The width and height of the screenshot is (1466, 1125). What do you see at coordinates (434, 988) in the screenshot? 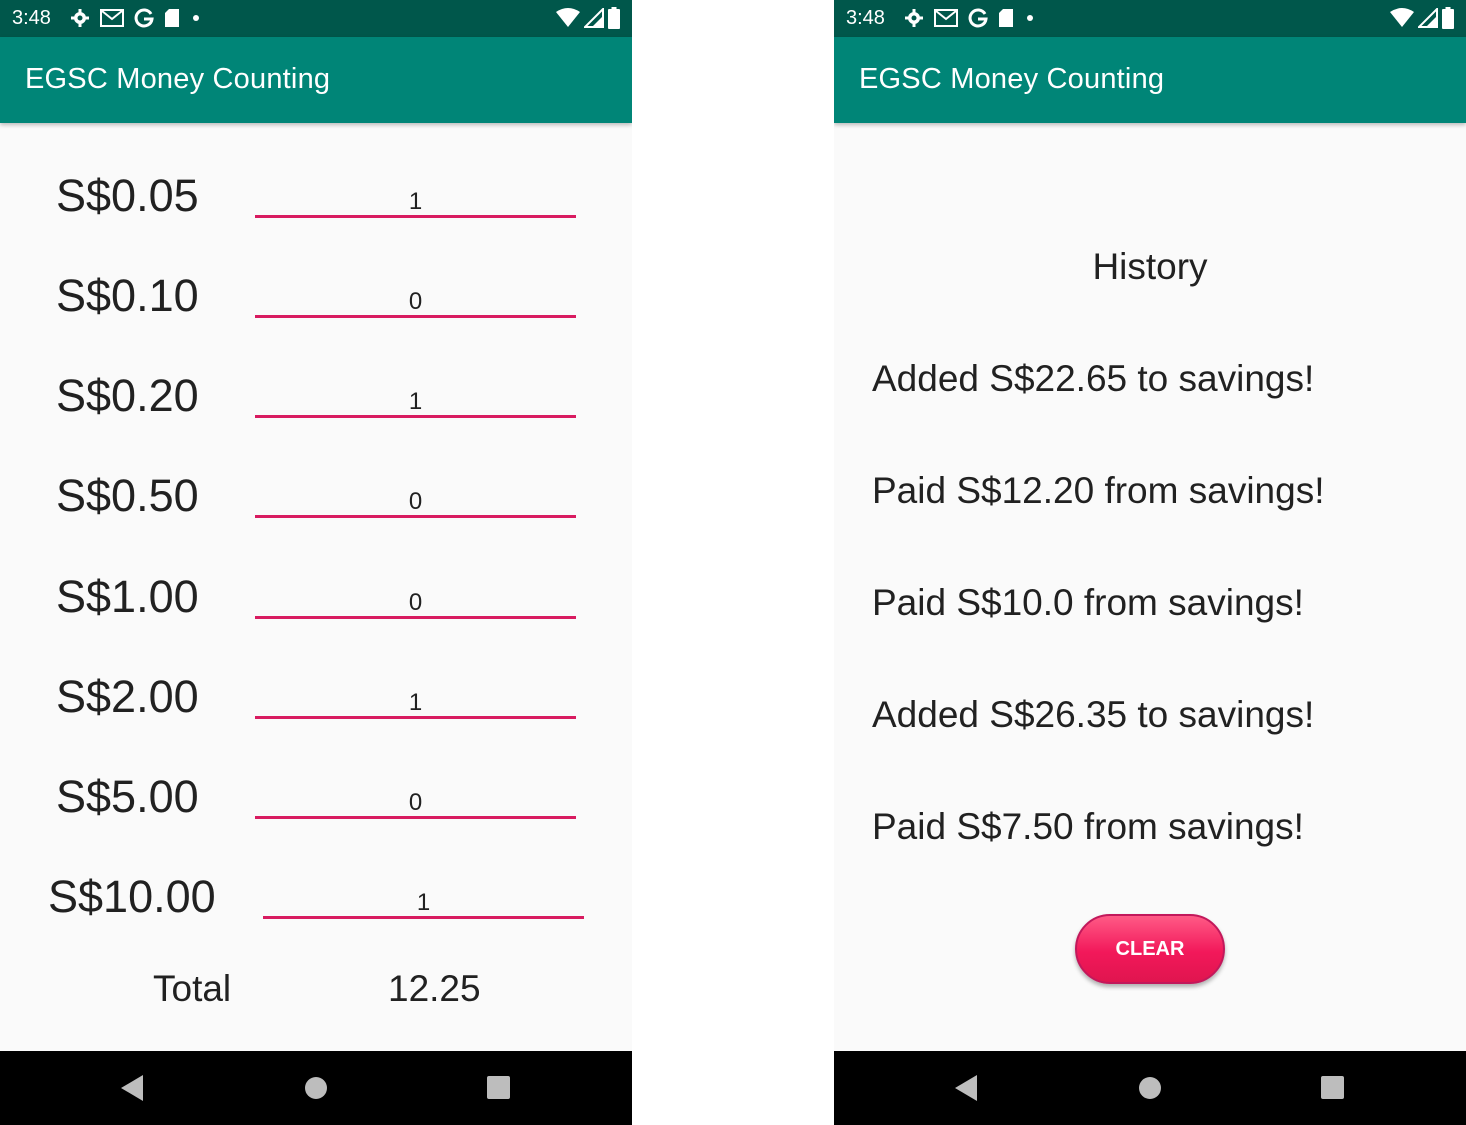
I see `total-value: 12.25` at bounding box center [434, 988].